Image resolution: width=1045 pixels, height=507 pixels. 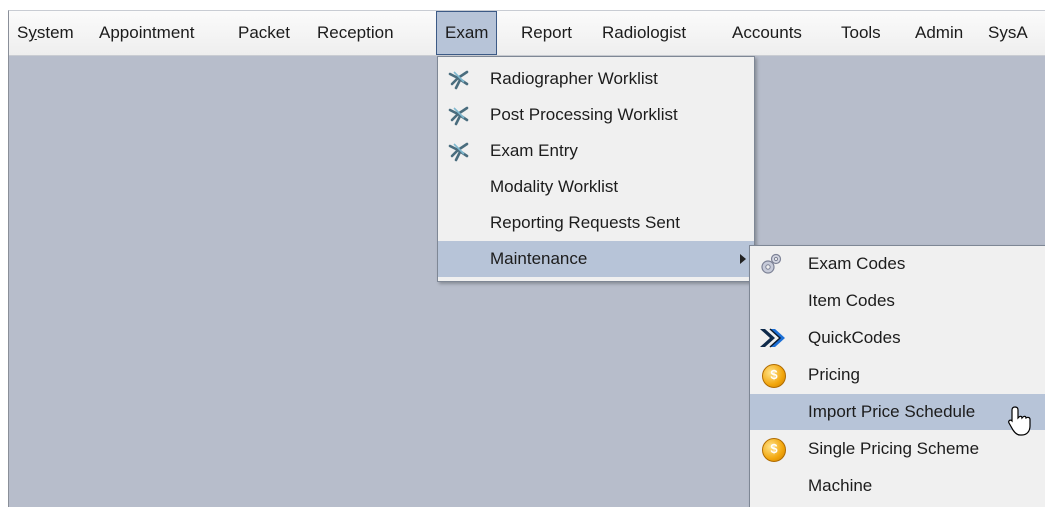 I want to click on menu-reception: Reception, so click(x=355, y=33).